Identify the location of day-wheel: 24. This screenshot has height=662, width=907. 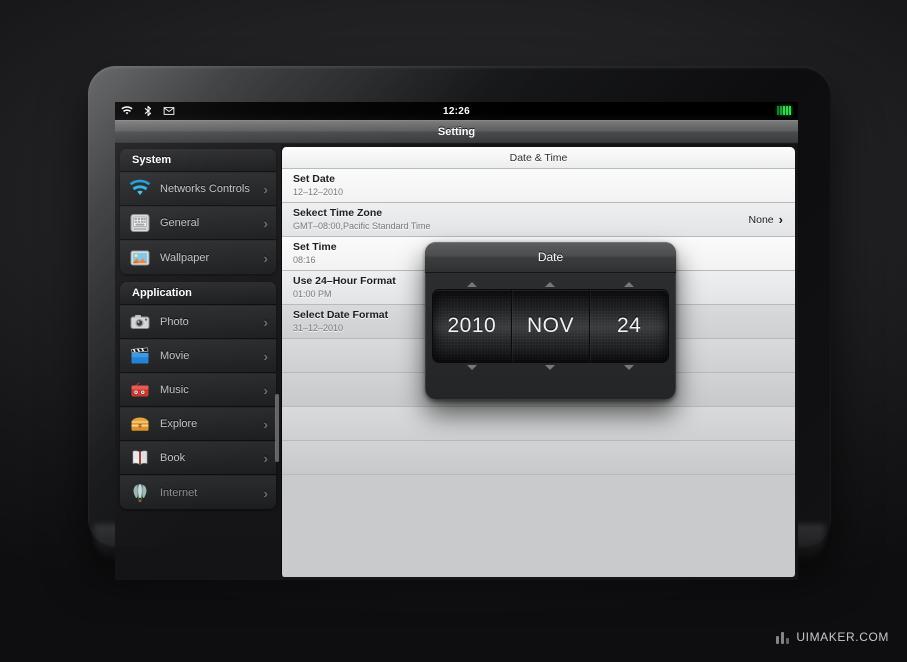
(629, 326).